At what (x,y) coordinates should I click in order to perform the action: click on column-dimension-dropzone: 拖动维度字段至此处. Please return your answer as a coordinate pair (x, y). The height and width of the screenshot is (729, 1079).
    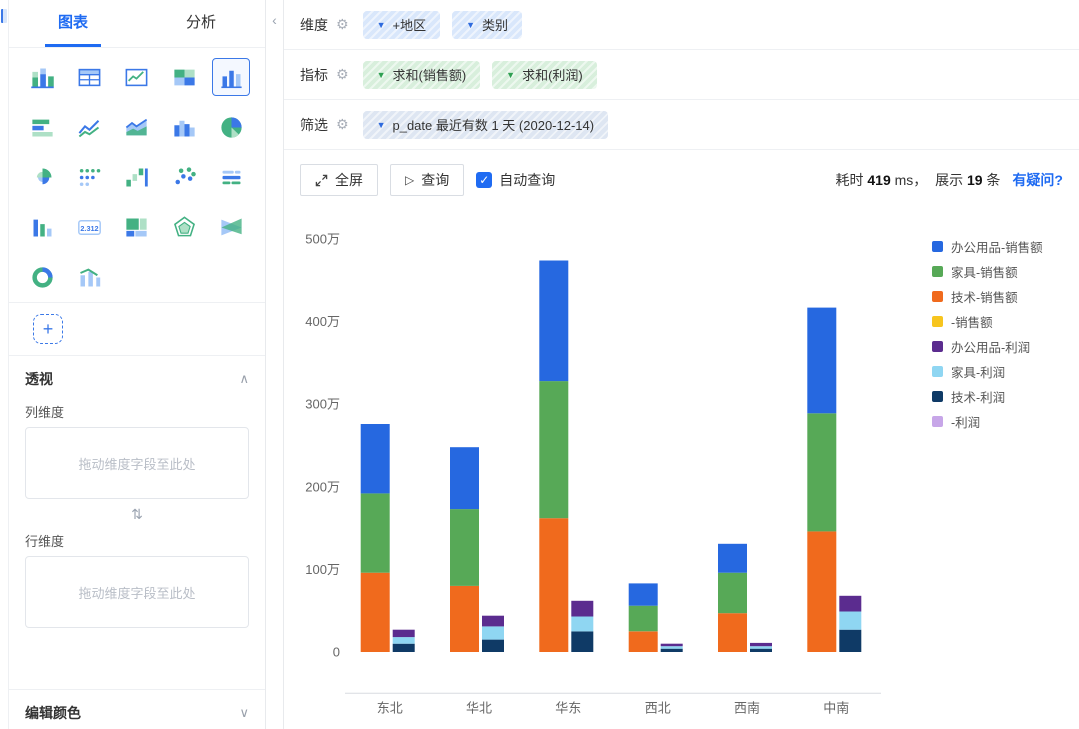
    Looking at the image, I should click on (137, 463).